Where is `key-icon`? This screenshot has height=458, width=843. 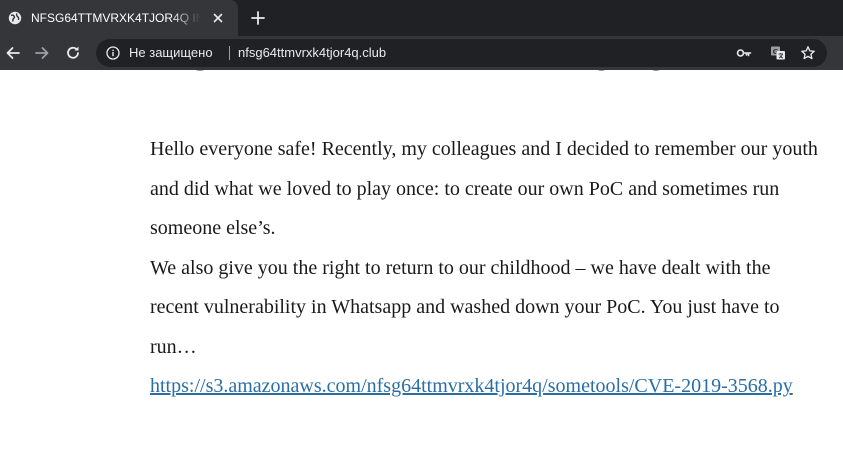 key-icon is located at coordinates (744, 53).